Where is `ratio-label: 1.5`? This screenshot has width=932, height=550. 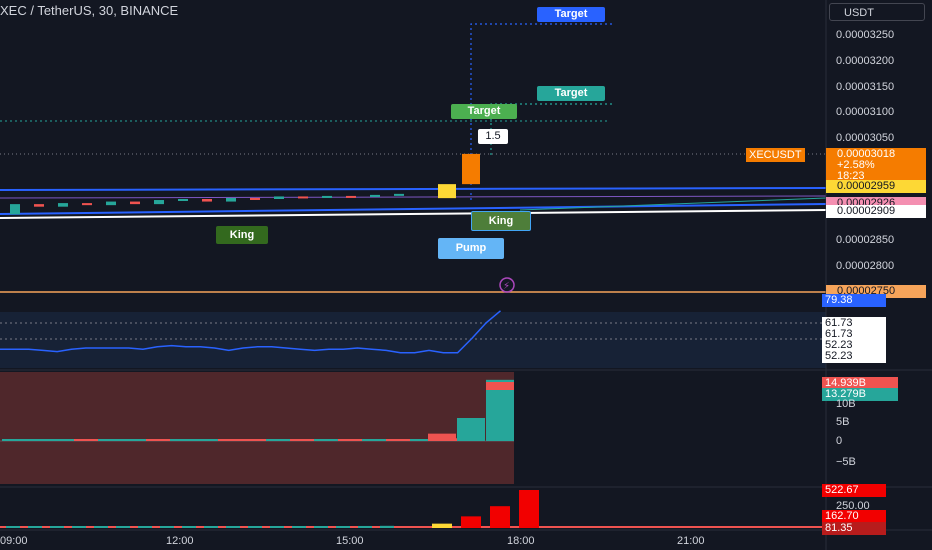 ratio-label: 1.5 is located at coordinates (493, 136).